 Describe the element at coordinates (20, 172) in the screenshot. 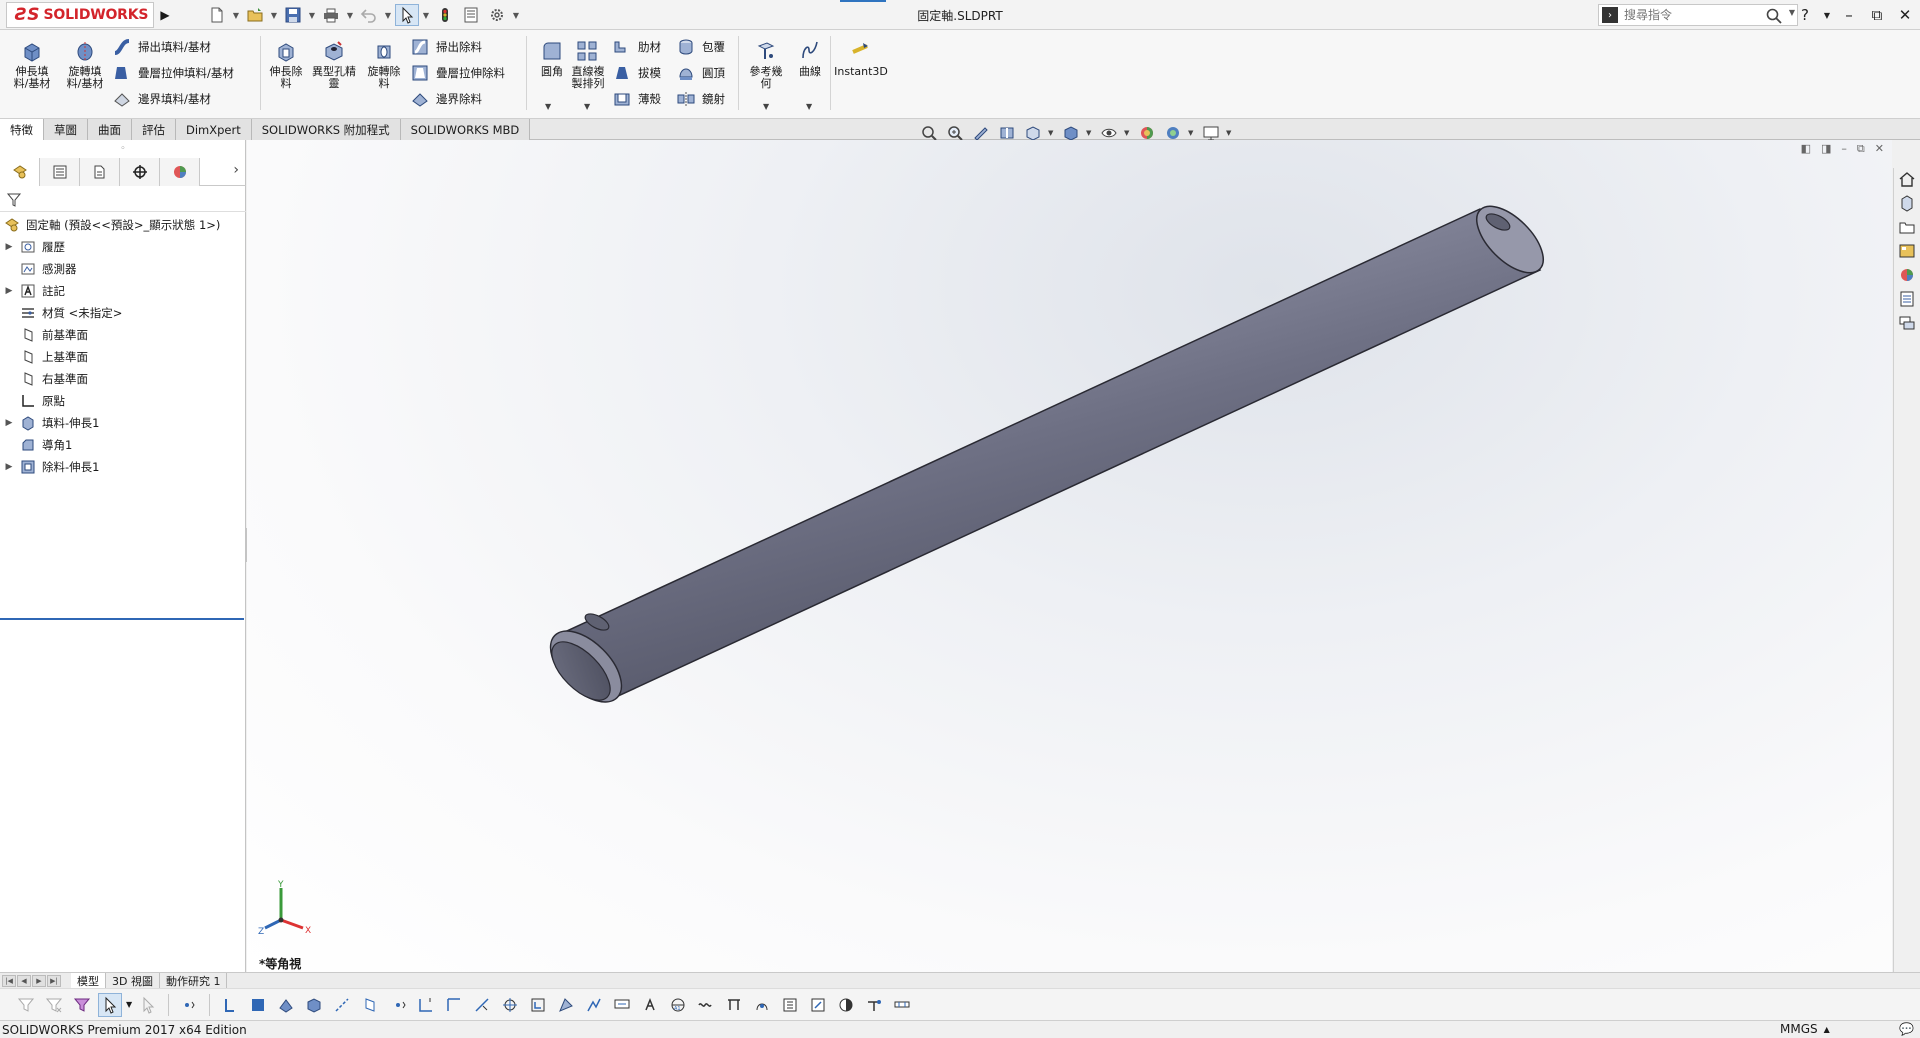

I see `feature-manager-tab` at that location.